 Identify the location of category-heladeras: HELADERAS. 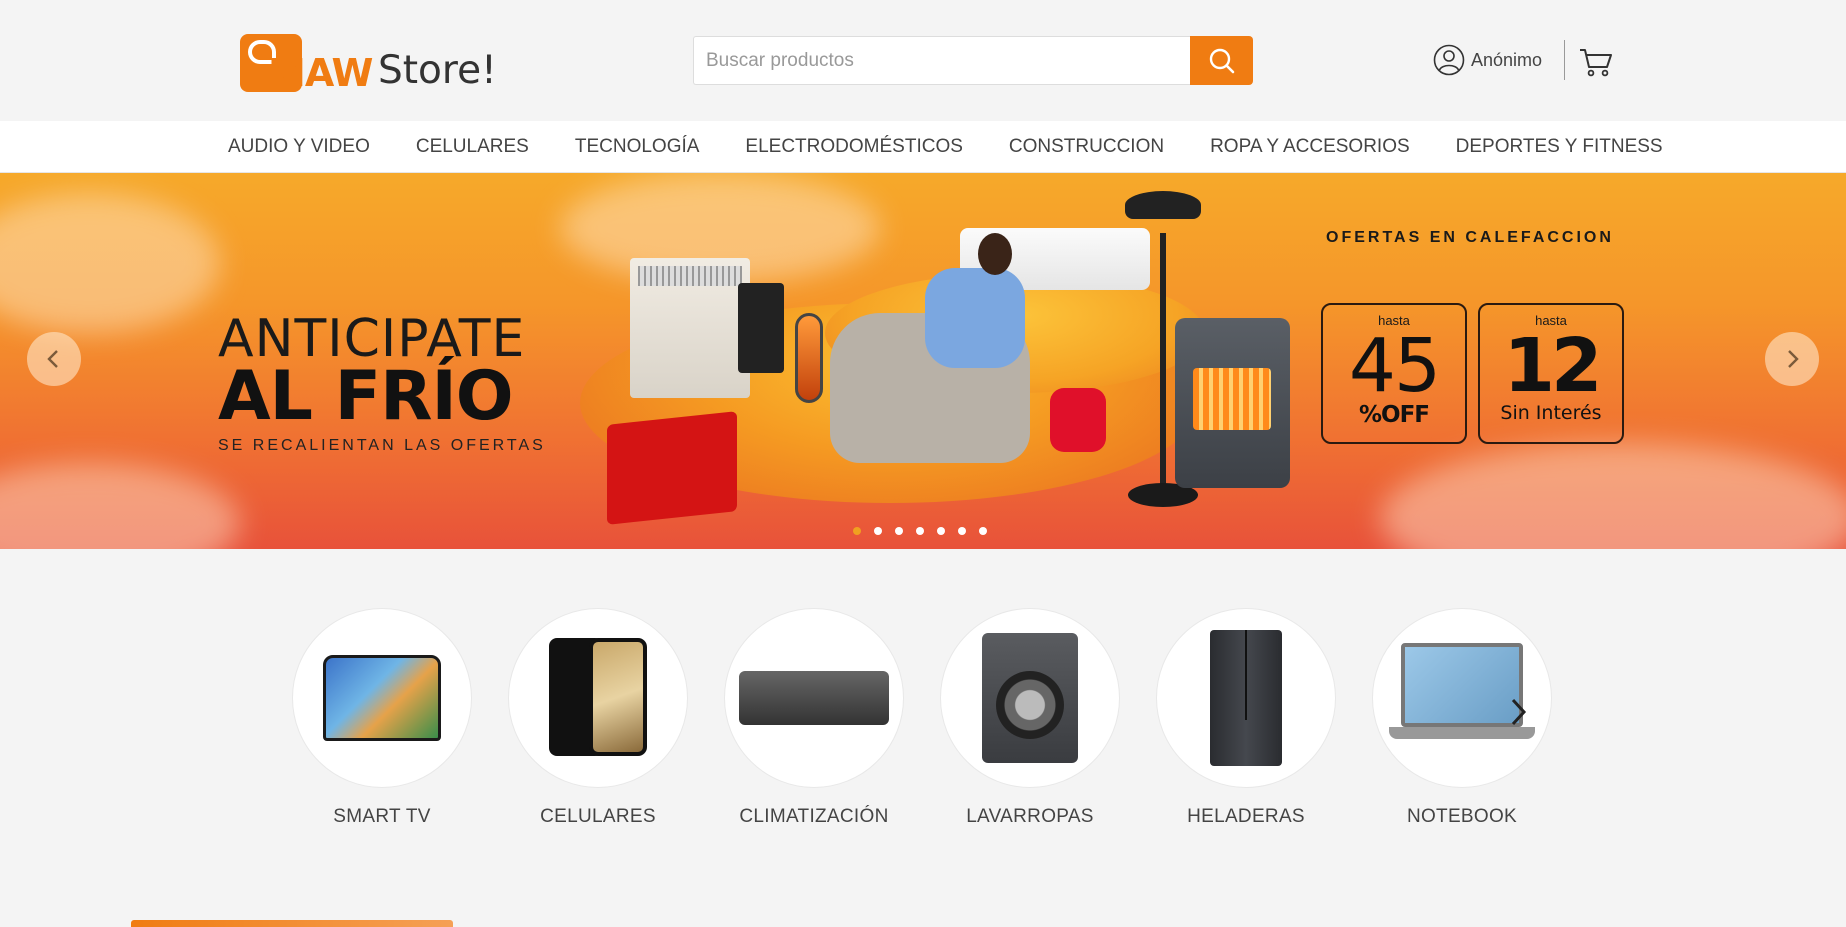
(1246, 718).